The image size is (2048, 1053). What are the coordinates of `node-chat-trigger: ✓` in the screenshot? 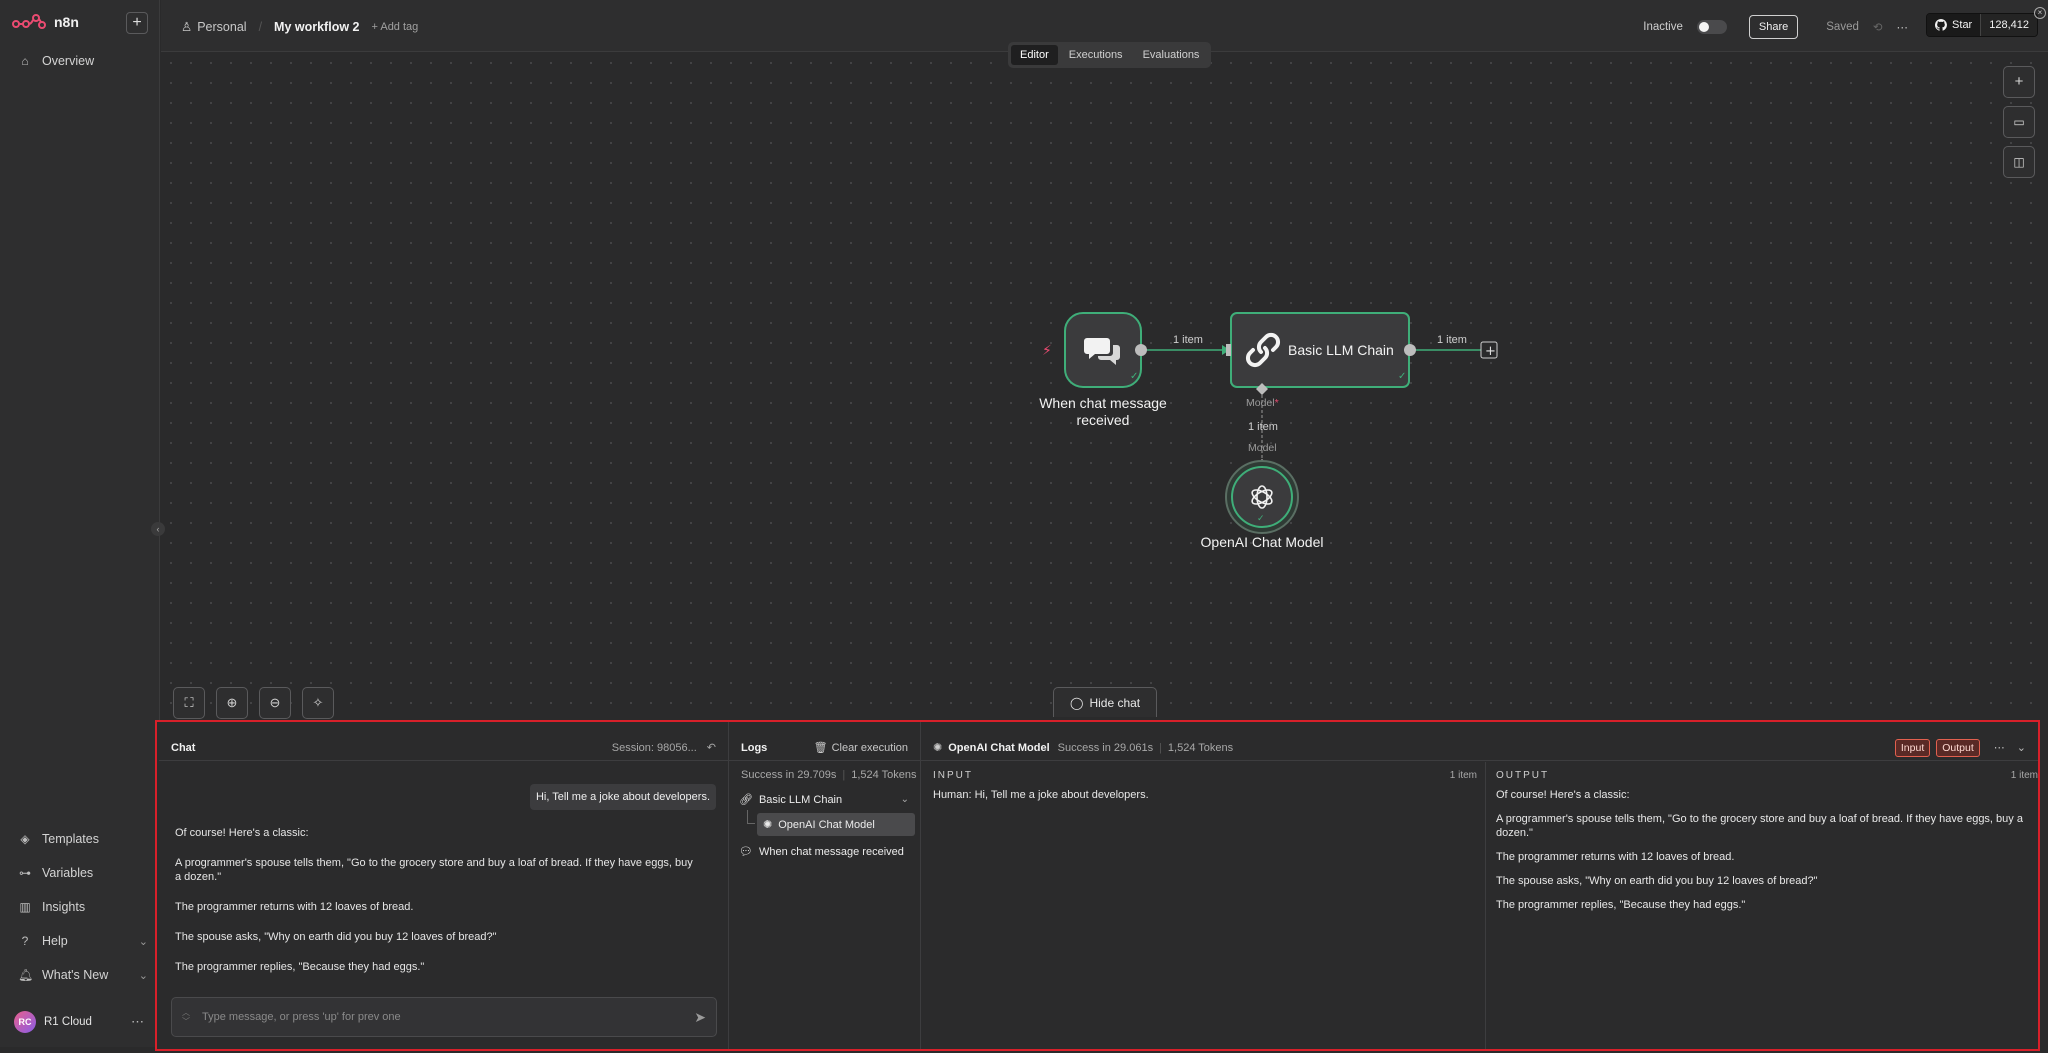 It's located at (1103, 350).